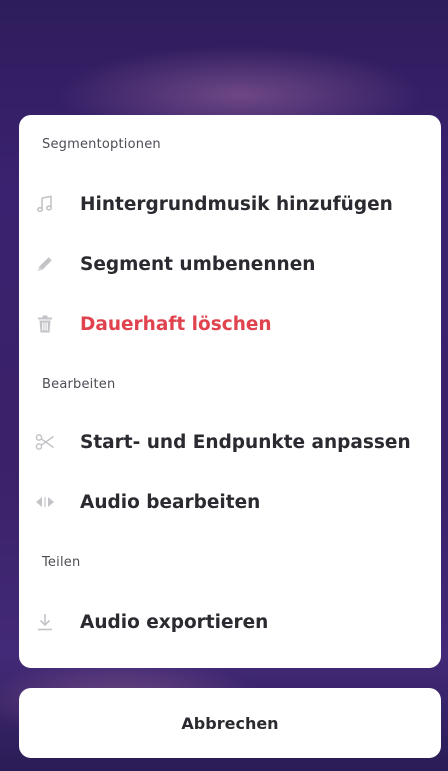  What do you see at coordinates (170, 502) in the screenshot?
I see `edit-audio-label: Audio bearbeiten` at bounding box center [170, 502].